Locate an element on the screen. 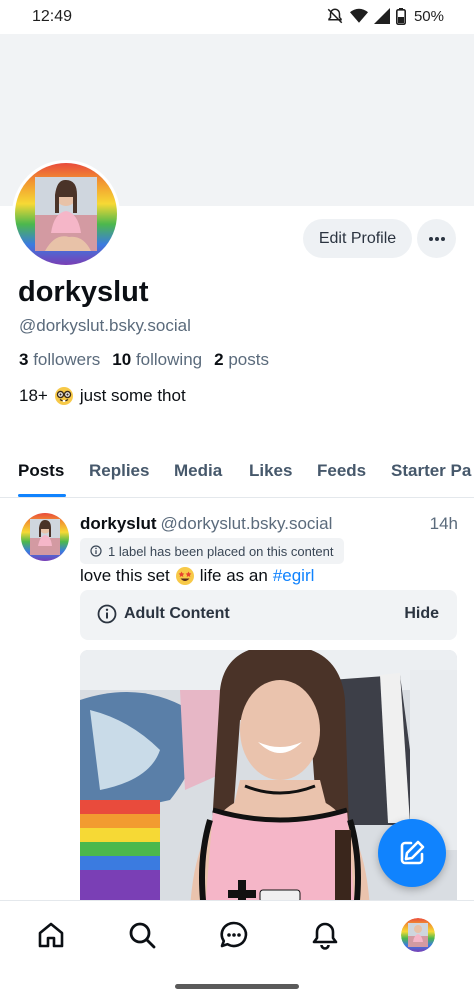 This screenshot has width=474, height=1001. more-options-button is located at coordinates (436, 238).